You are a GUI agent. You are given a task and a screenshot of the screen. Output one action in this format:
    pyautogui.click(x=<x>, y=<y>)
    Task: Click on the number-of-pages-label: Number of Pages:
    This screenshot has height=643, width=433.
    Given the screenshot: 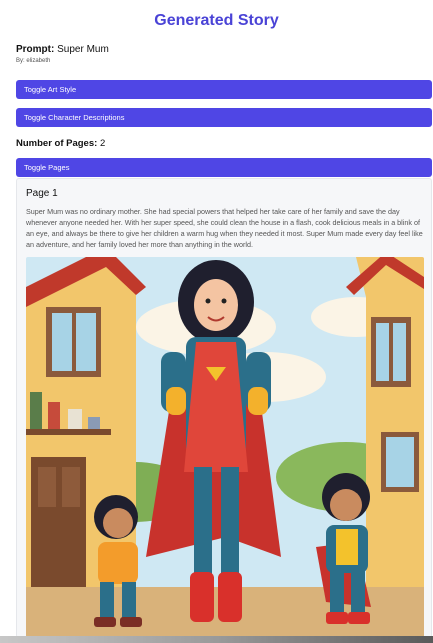 What is the action you would take?
    pyautogui.click(x=57, y=143)
    